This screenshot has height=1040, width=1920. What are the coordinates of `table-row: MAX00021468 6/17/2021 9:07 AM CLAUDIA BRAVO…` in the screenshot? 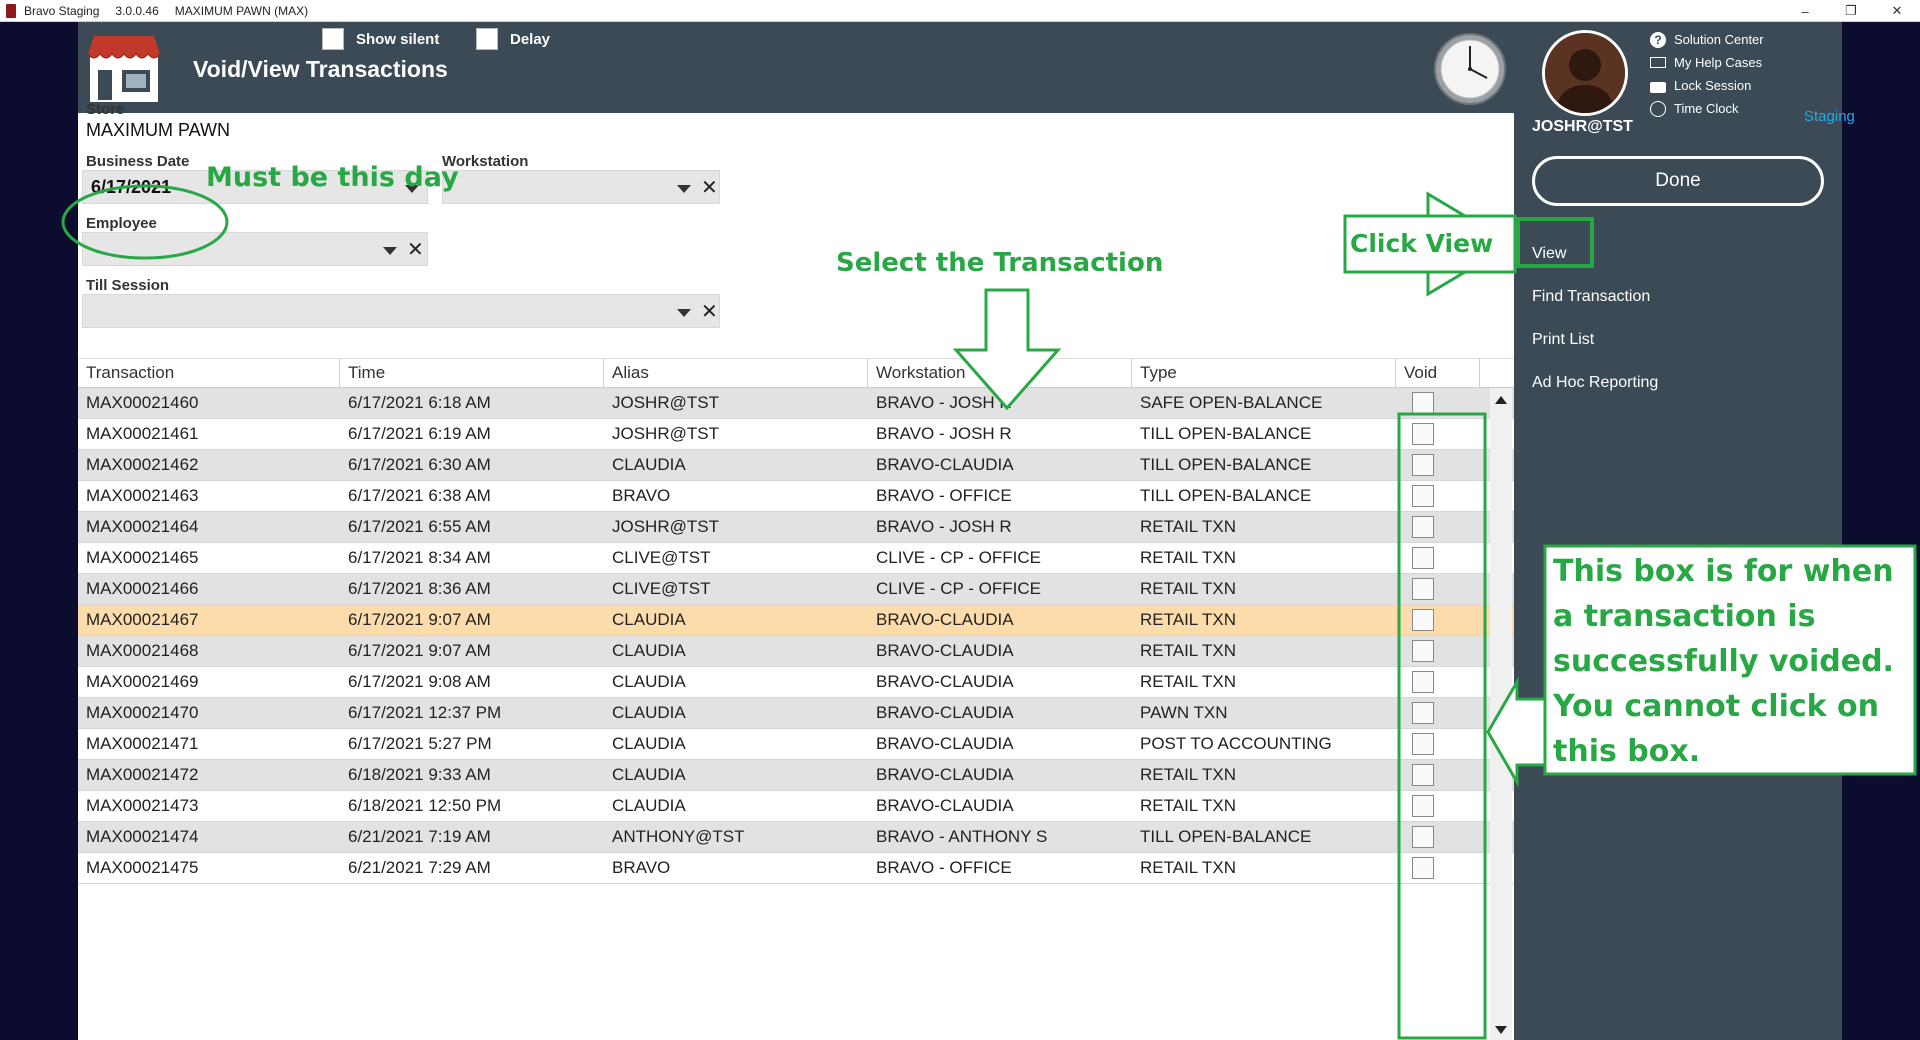 It's located at (796, 651).